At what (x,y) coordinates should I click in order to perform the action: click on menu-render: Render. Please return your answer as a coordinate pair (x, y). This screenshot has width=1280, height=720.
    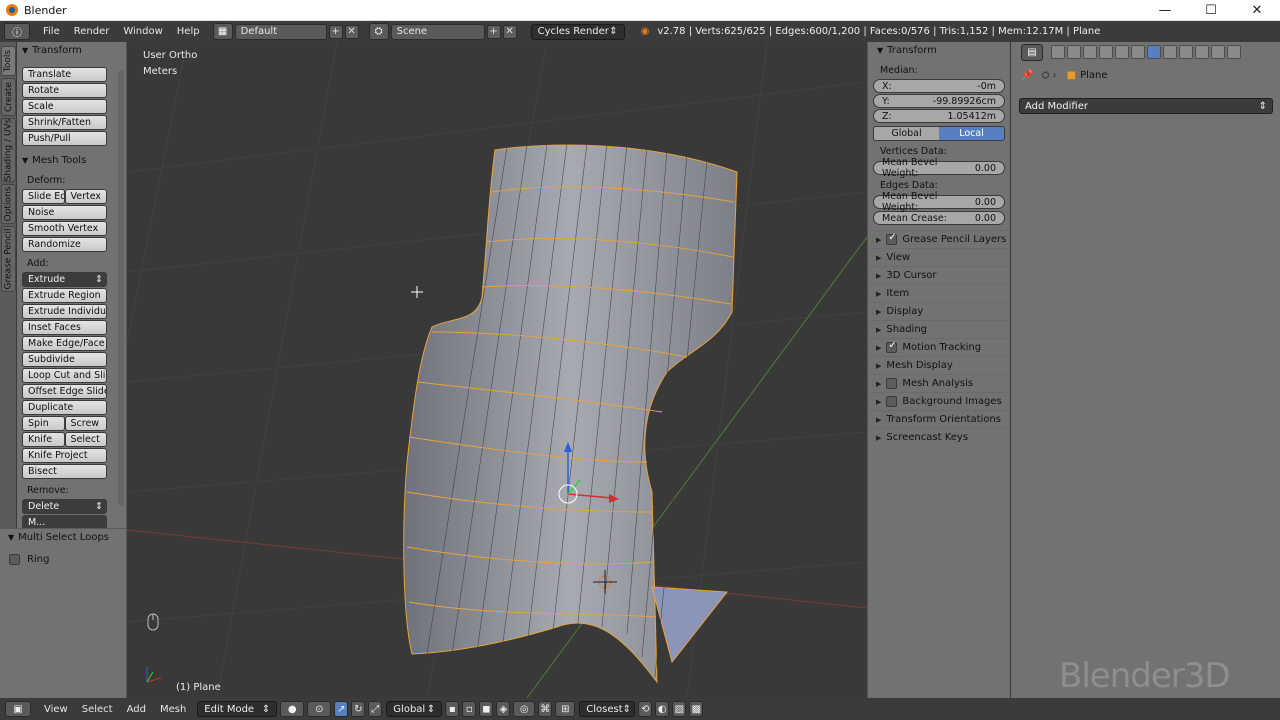
    Looking at the image, I should click on (92, 31).